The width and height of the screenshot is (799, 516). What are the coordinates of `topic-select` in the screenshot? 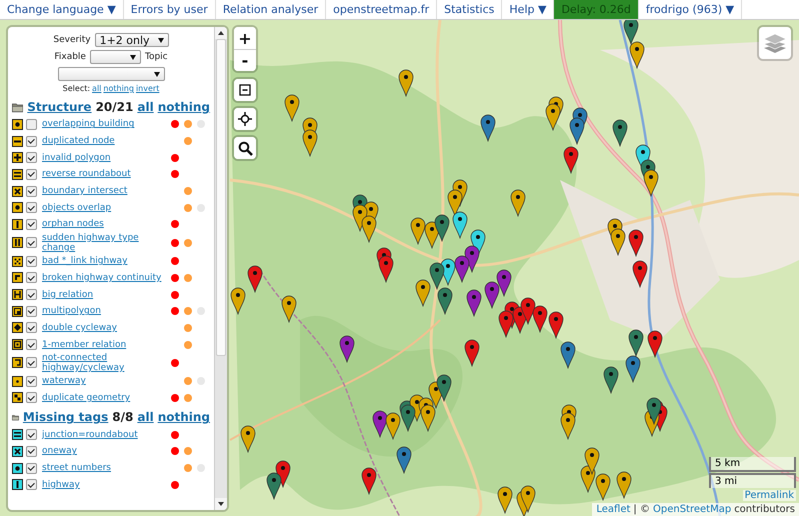 It's located at (111, 74).